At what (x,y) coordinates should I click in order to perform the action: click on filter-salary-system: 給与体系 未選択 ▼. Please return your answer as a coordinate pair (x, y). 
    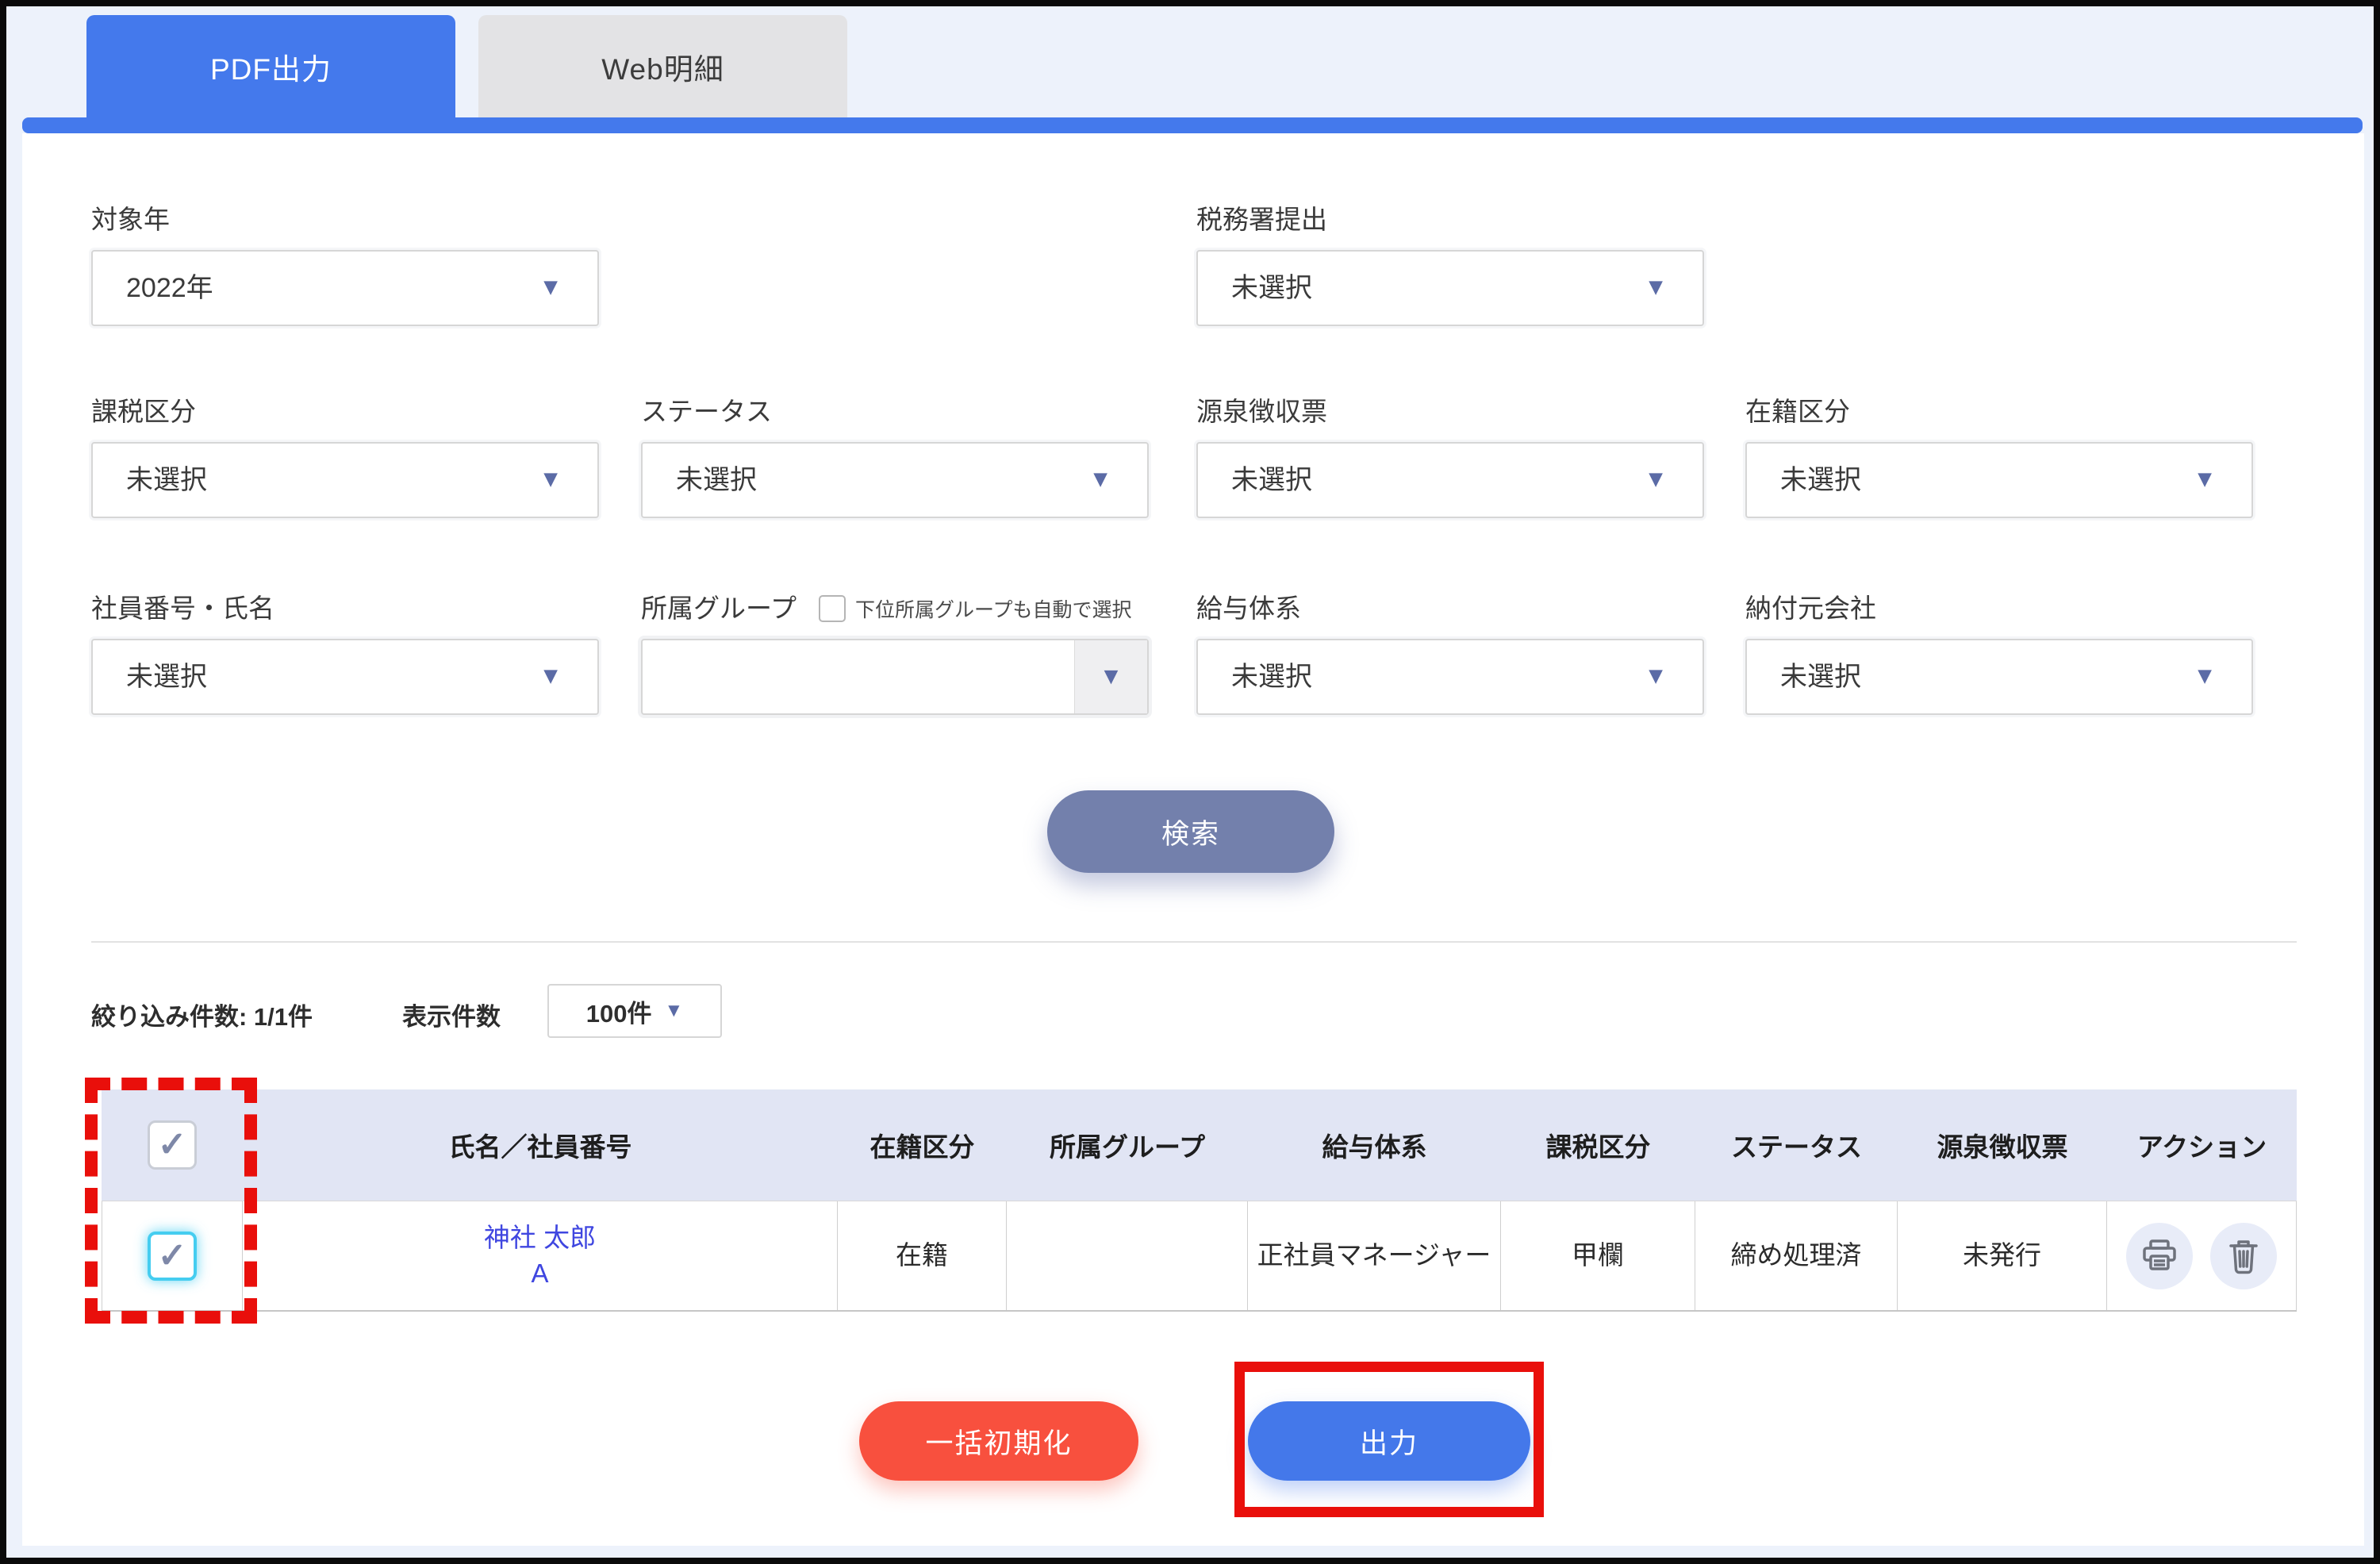
    Looking at the image, I should click on (1450, 653).